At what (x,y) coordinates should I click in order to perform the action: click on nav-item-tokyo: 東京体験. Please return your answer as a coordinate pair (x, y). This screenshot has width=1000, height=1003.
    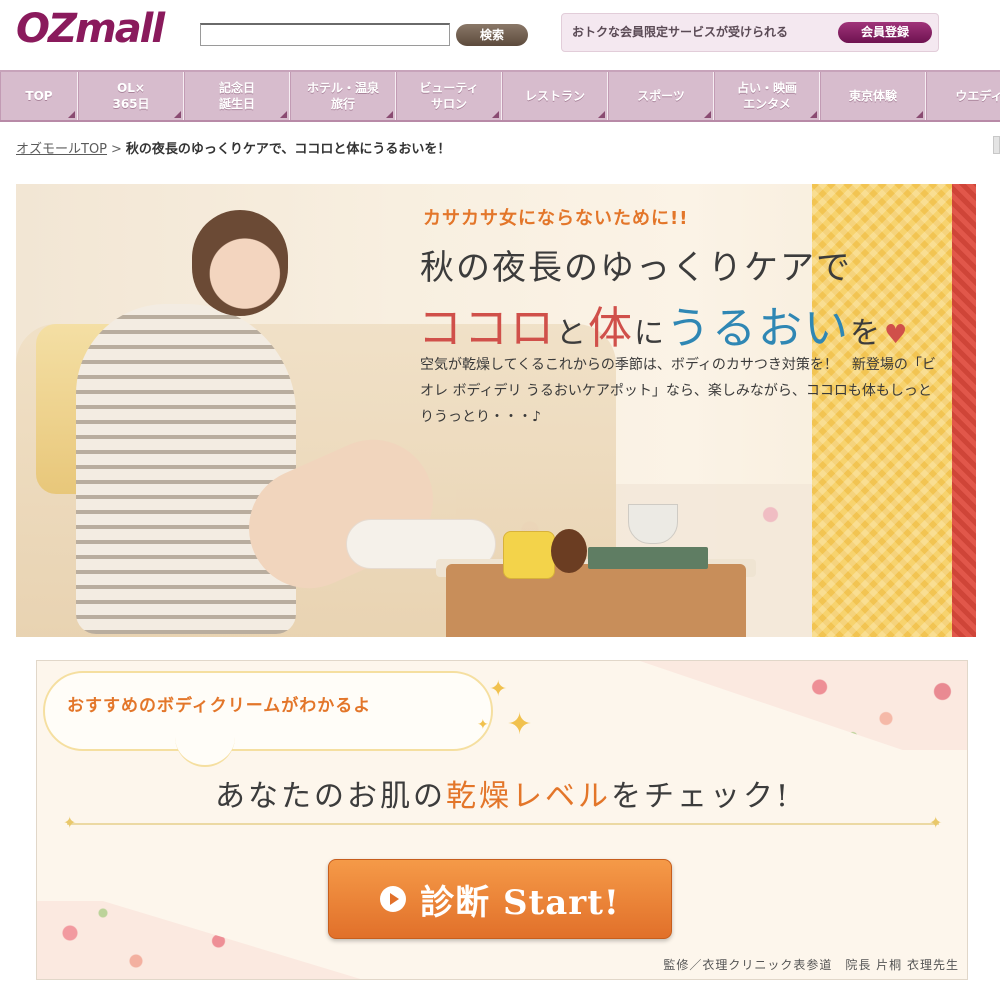
    Looking at the image, I should click on (873, 96).